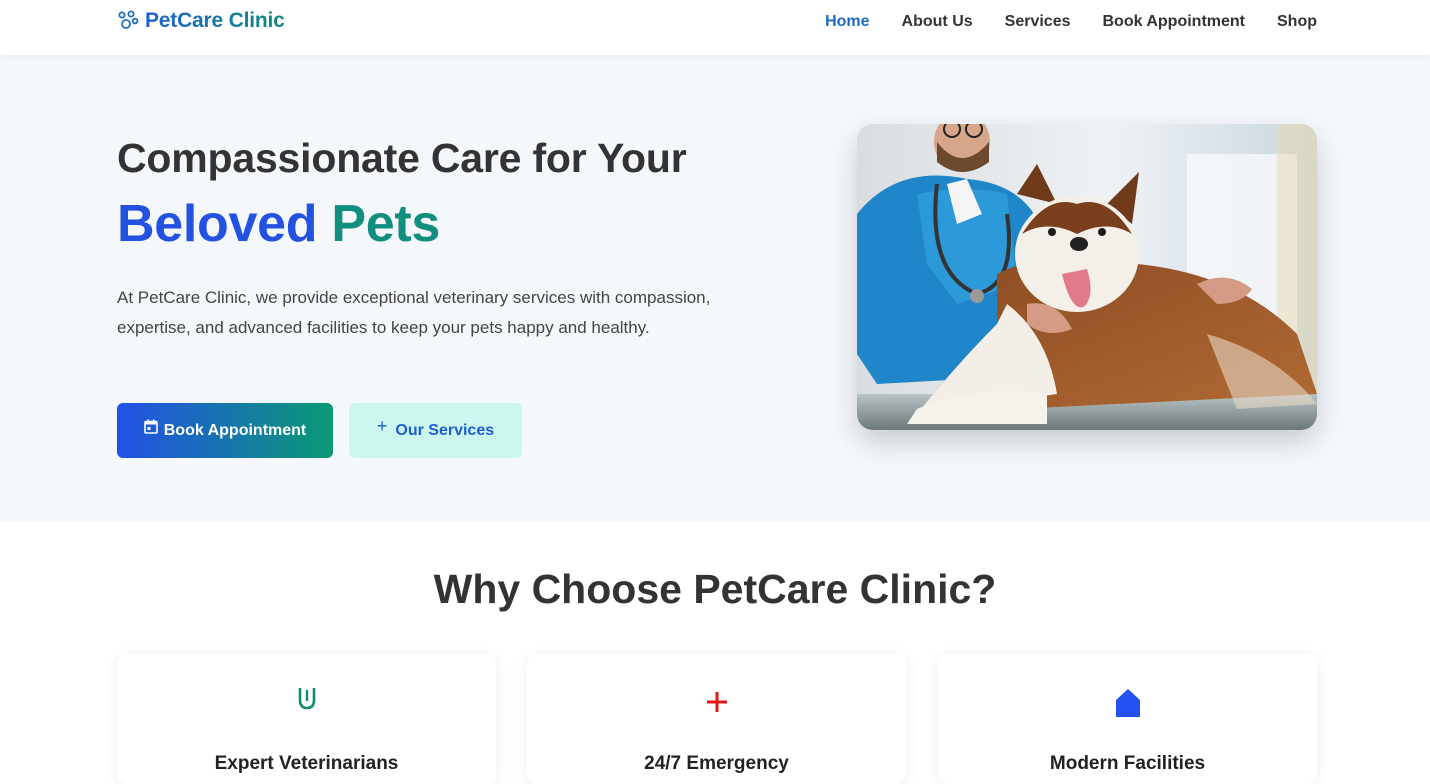 The height and width of the screenshot is (784, 1430). I want to click on feature-card-title: Modern Facilities, so click(1127, 763).